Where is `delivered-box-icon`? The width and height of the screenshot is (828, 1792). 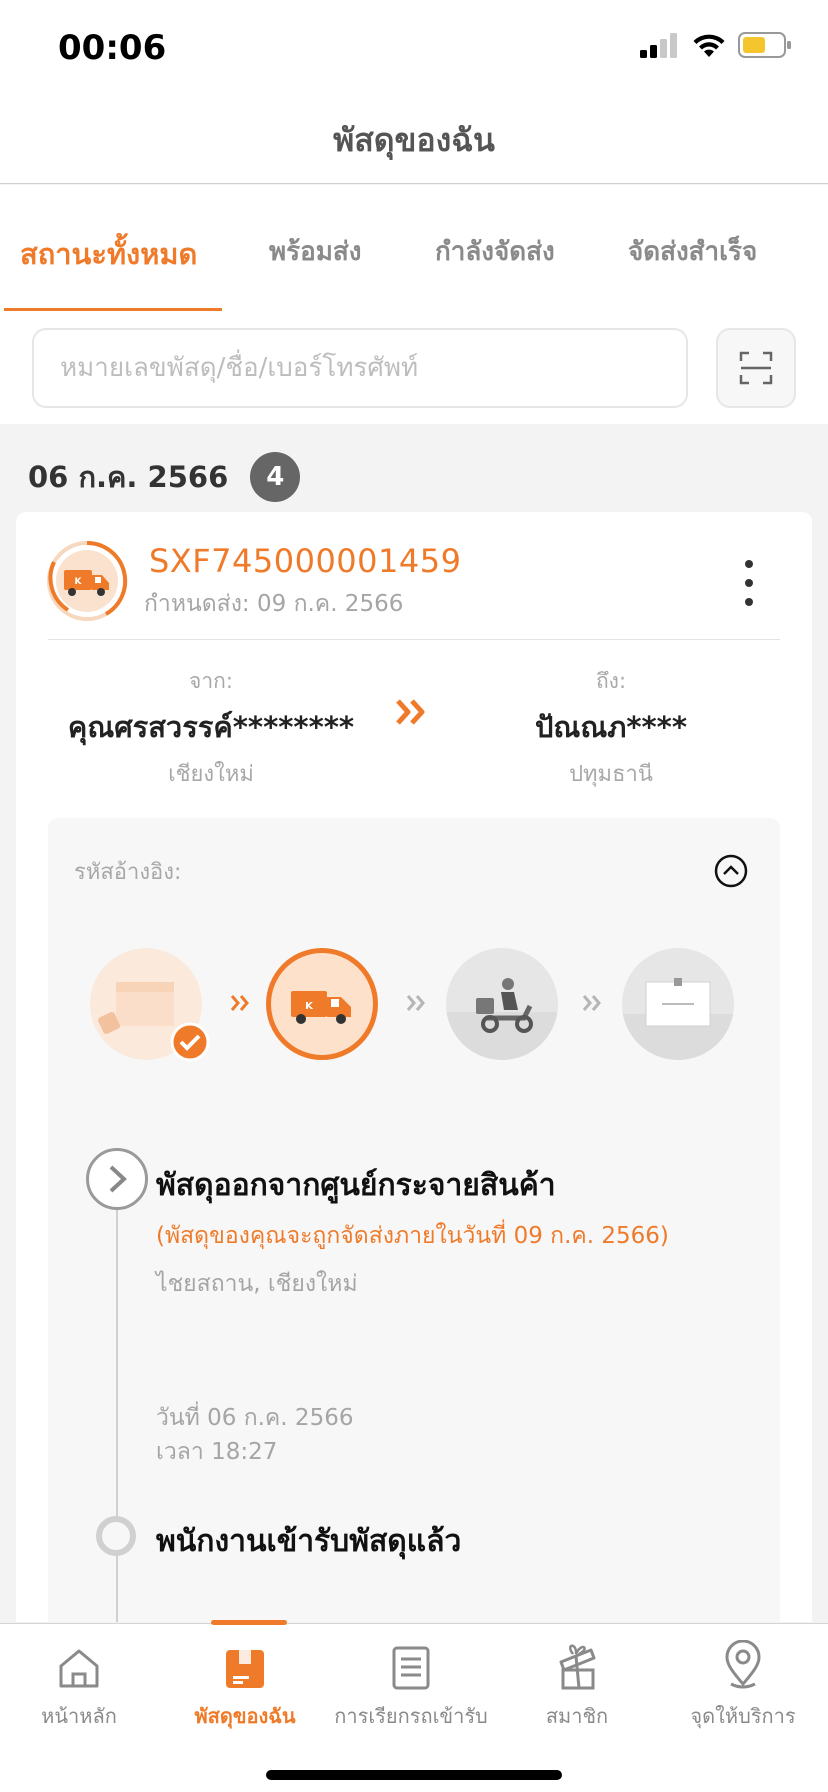
delivered-box-icon is located at coordinates (678, 1019).